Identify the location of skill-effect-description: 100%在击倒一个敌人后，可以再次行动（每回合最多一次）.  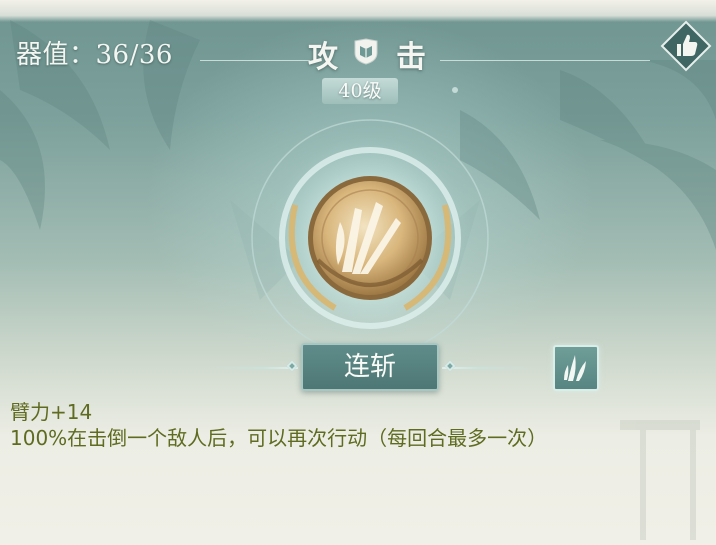
(279, 438).